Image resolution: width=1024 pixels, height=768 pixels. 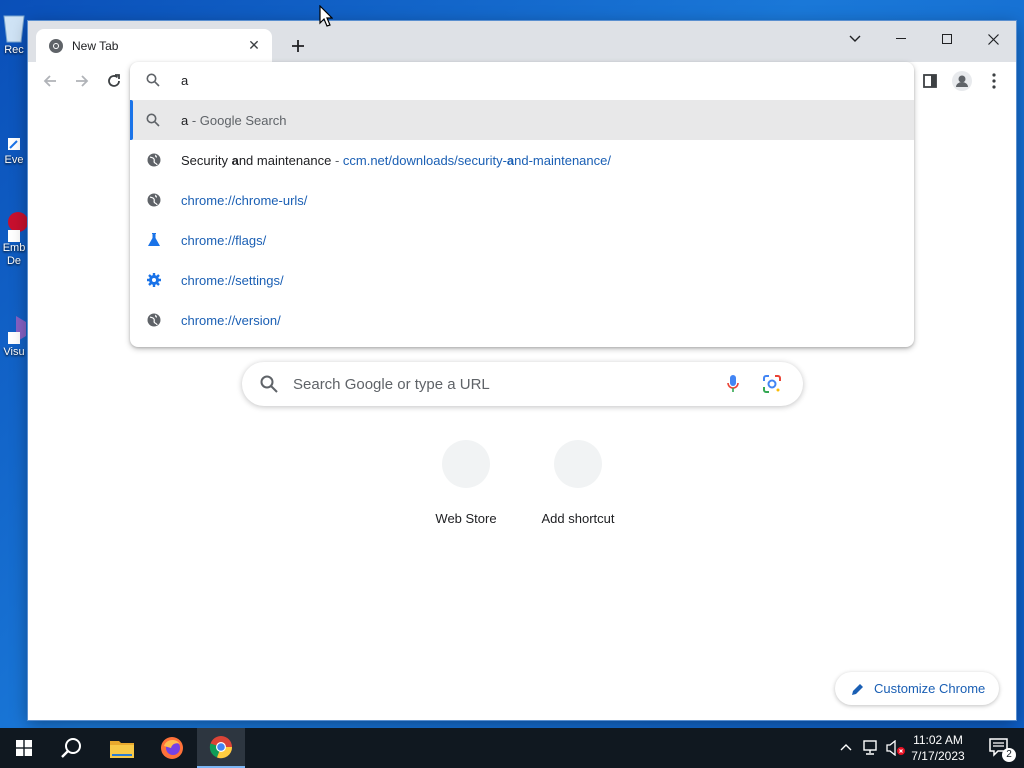 What do you see at coordinates (154, 45) in the screenshot?
I see `tab-new-tab: New Tab ✕` at bounding box center [154, 45].